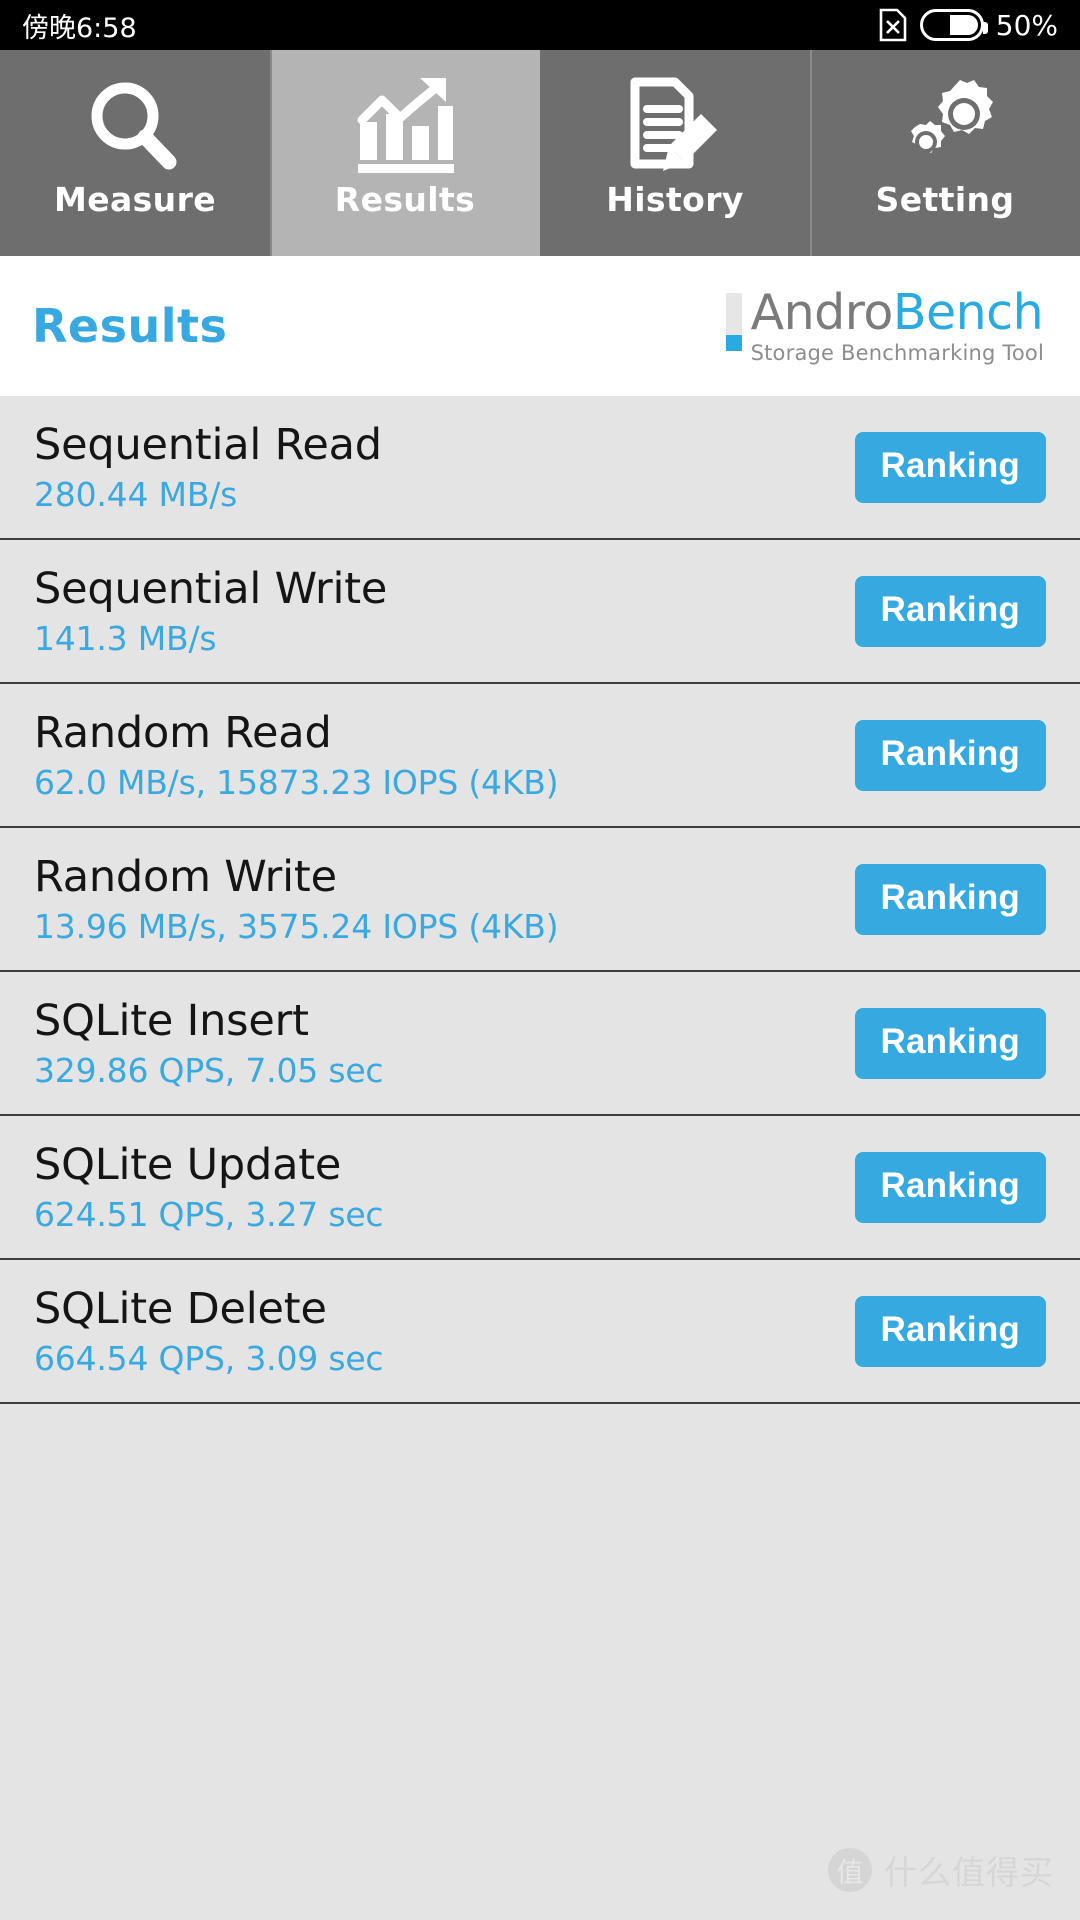 This screenshot has height=1920, width=1080. I want to click on logo-word-andro: Andro, so click(822, 312).